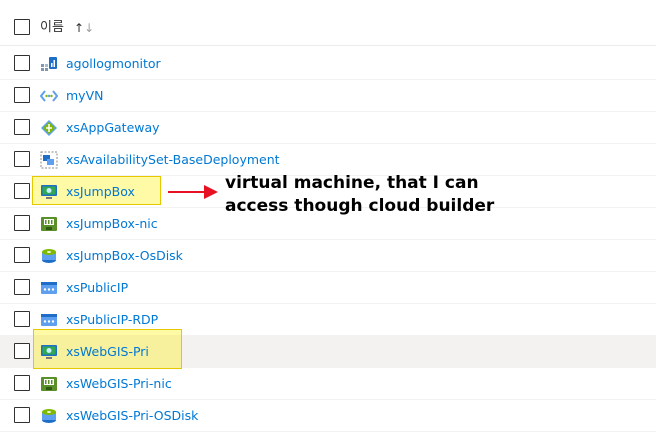 This screenshot has width=656, height=442. Describe the element at coordinates (49, 64) in the screenshot. I see `log-analytics-icon` at that location.